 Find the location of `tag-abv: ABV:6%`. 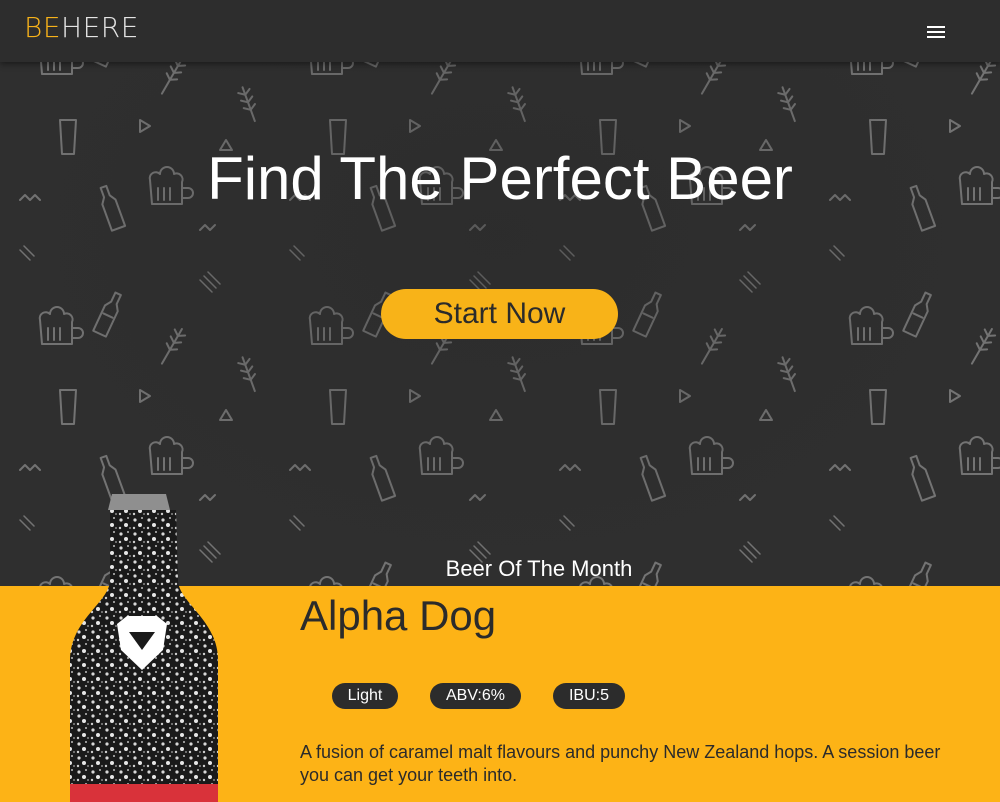

tag-abv: ABV:6% is located at coordinates (475, 696).